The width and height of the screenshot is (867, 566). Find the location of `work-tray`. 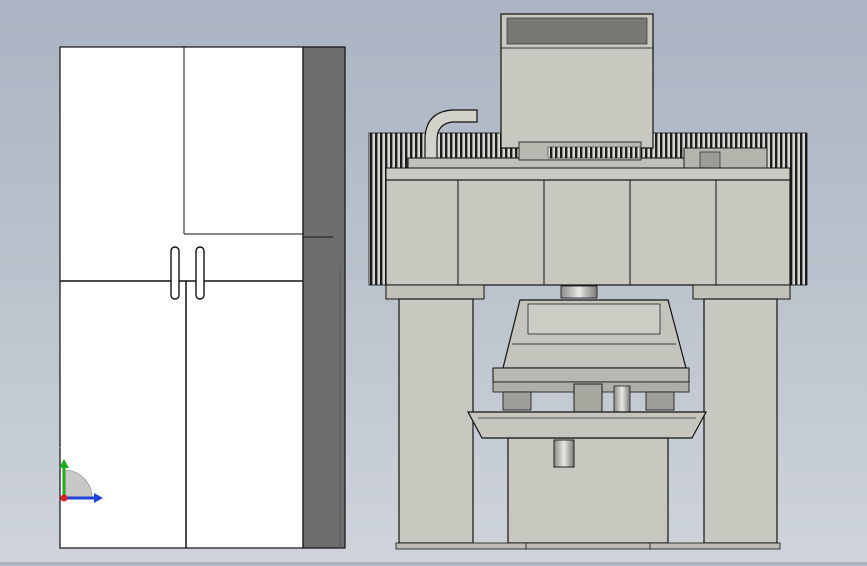

work-tray is located at coordinates (587, 425).